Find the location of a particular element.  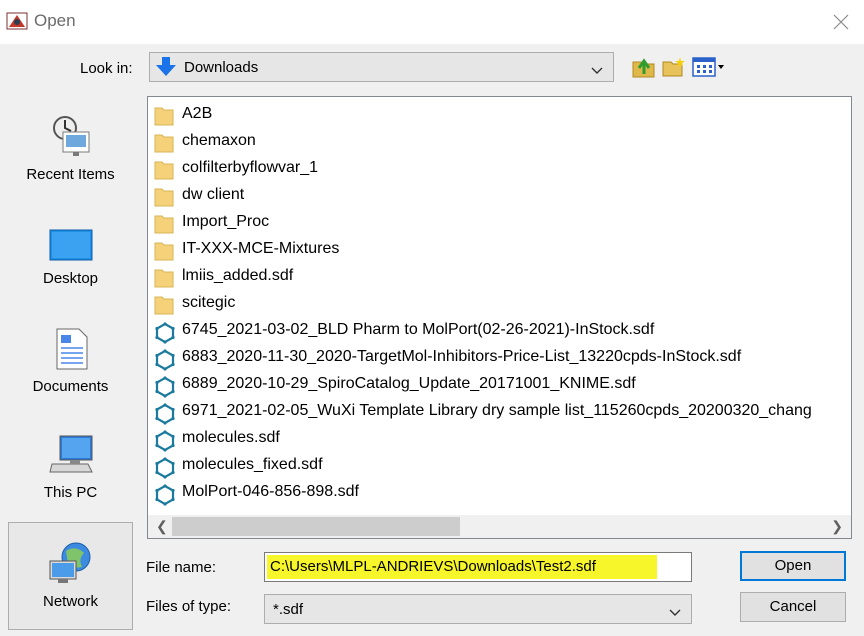

place-label: Desktop is located at coordinates (70, 278).